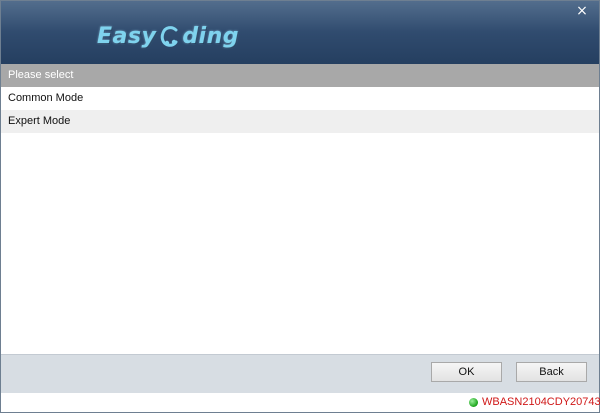 The height and width of the screenshot is (413, 600). Describe the element at coordinates (582, 11) in the screenshot. I see `close-button: ×` at that location.